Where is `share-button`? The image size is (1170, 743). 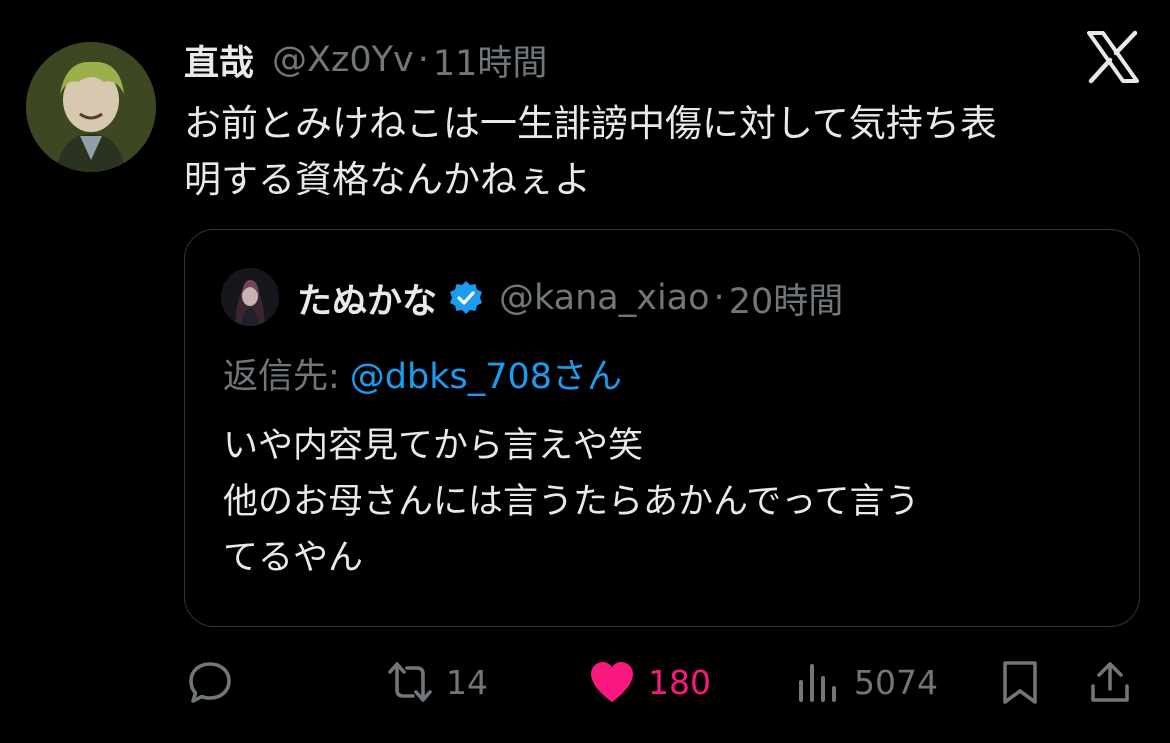 share-button is located at coordinates (1110, 682).